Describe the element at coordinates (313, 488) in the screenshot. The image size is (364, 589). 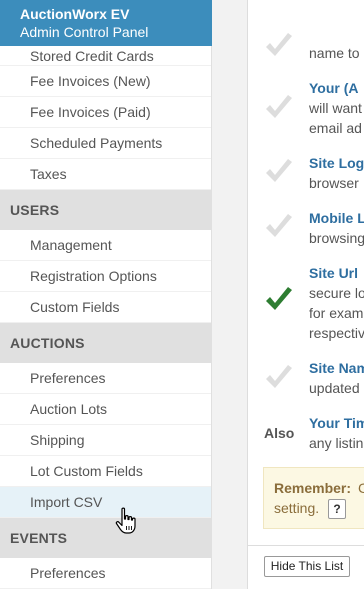
I see `remember-label: Remember:` at that location.